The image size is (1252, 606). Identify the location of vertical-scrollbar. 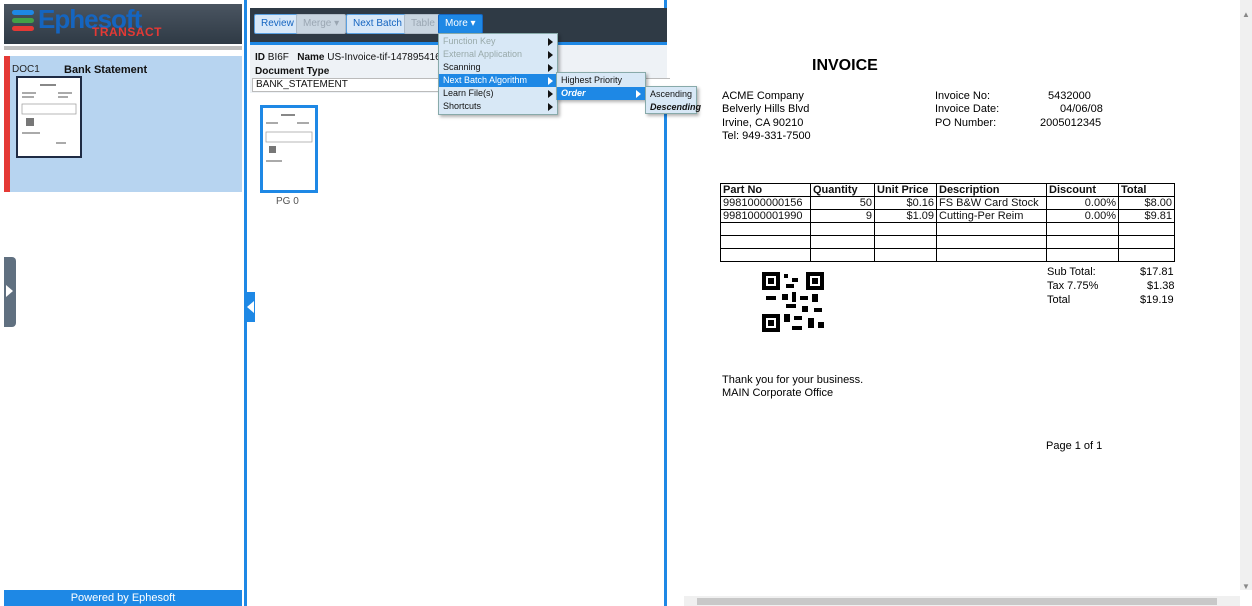
(1246, 295).